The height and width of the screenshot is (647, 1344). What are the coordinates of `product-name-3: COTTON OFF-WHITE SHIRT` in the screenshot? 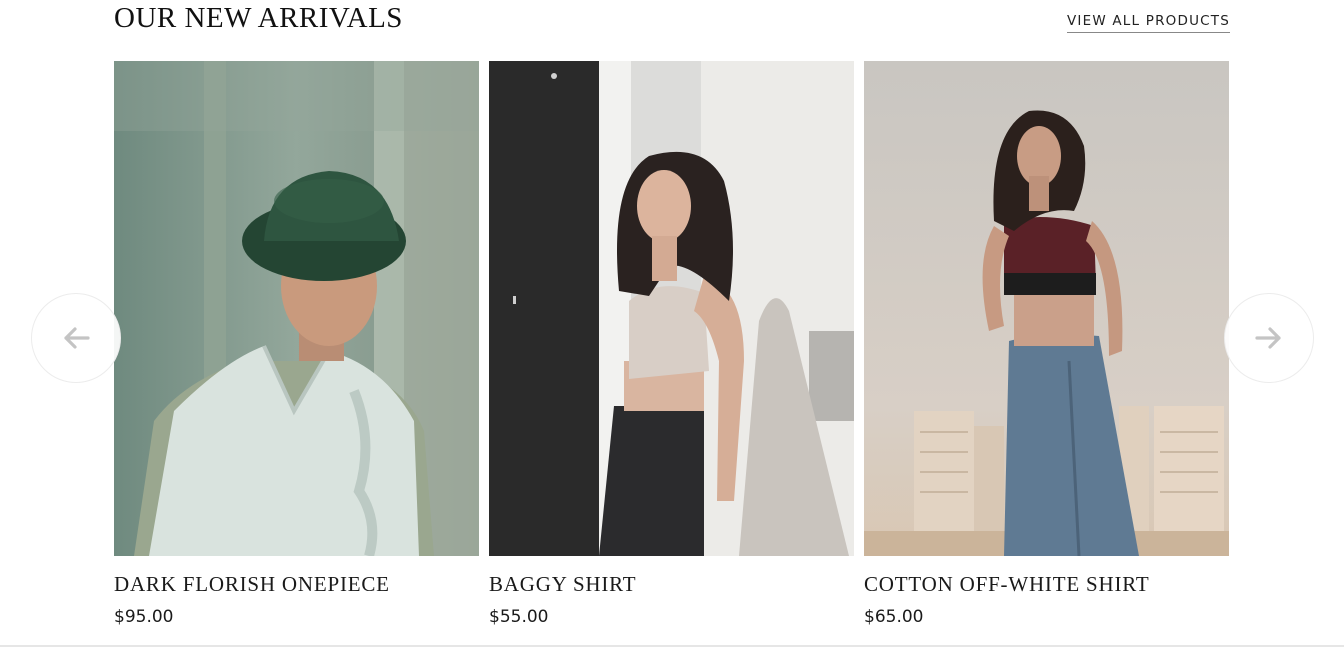 It's located at (1006, 584).